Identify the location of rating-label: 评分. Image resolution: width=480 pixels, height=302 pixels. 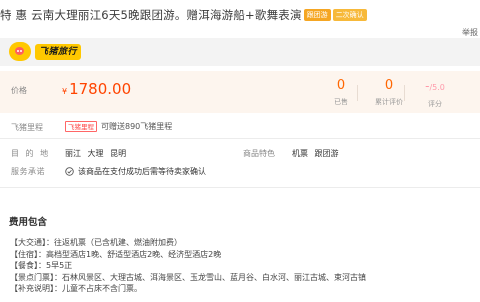
(435, 104).